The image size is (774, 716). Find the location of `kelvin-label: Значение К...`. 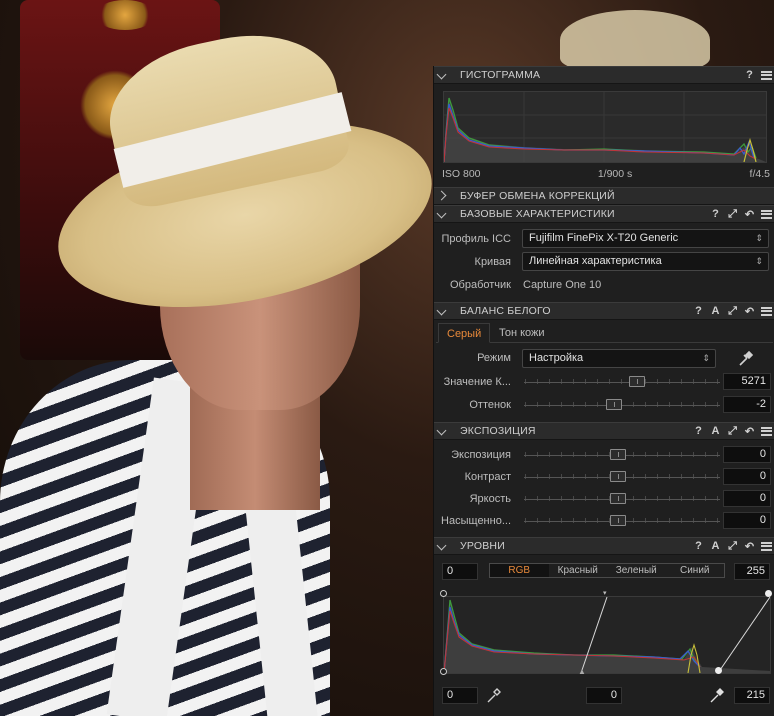

kelvin-label: Значение К... is located at coordinates (477, 382).